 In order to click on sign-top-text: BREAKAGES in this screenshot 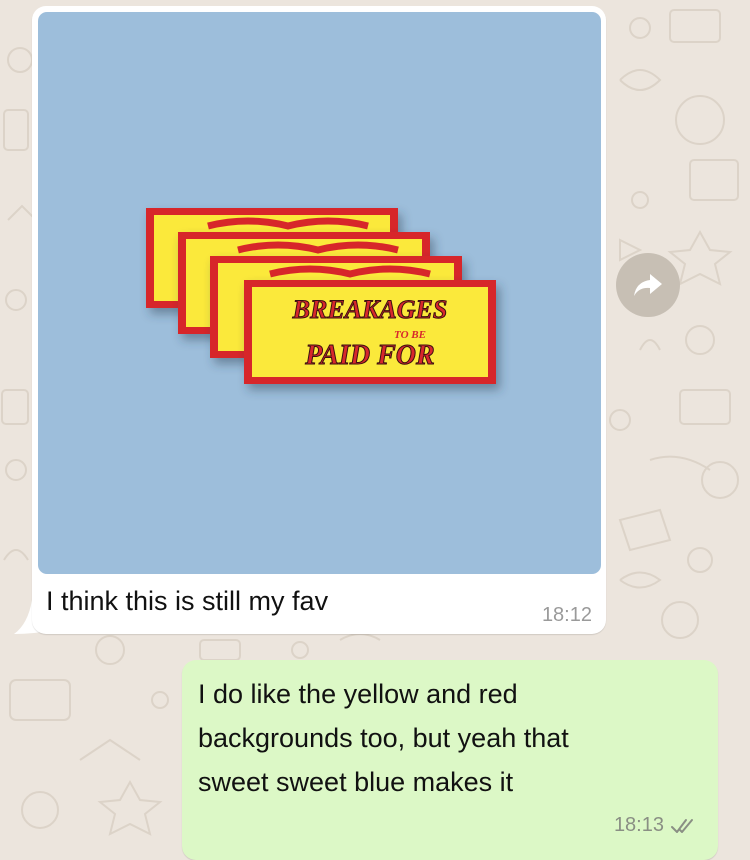, I will do `click(370, 309)`.